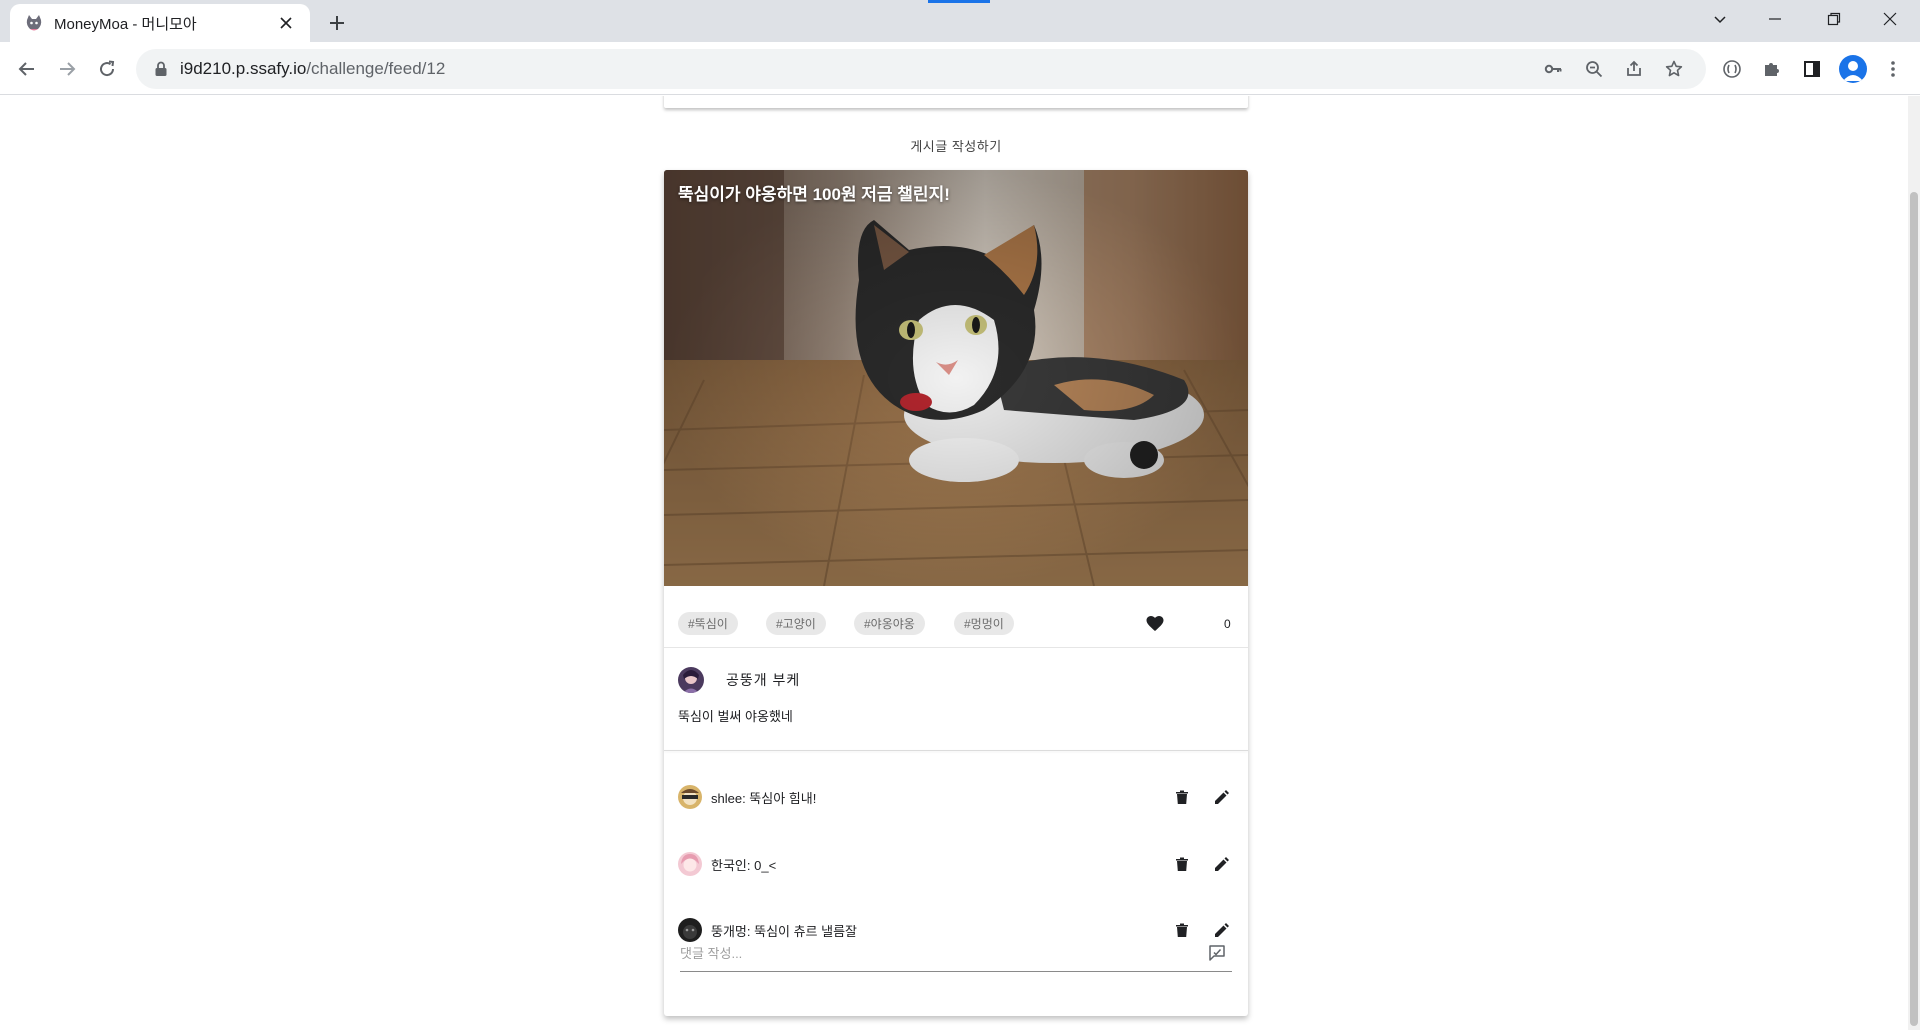 The image size is (1920, 1030). I want to click on tag-chip: #멍멍이, so click(984, 623).